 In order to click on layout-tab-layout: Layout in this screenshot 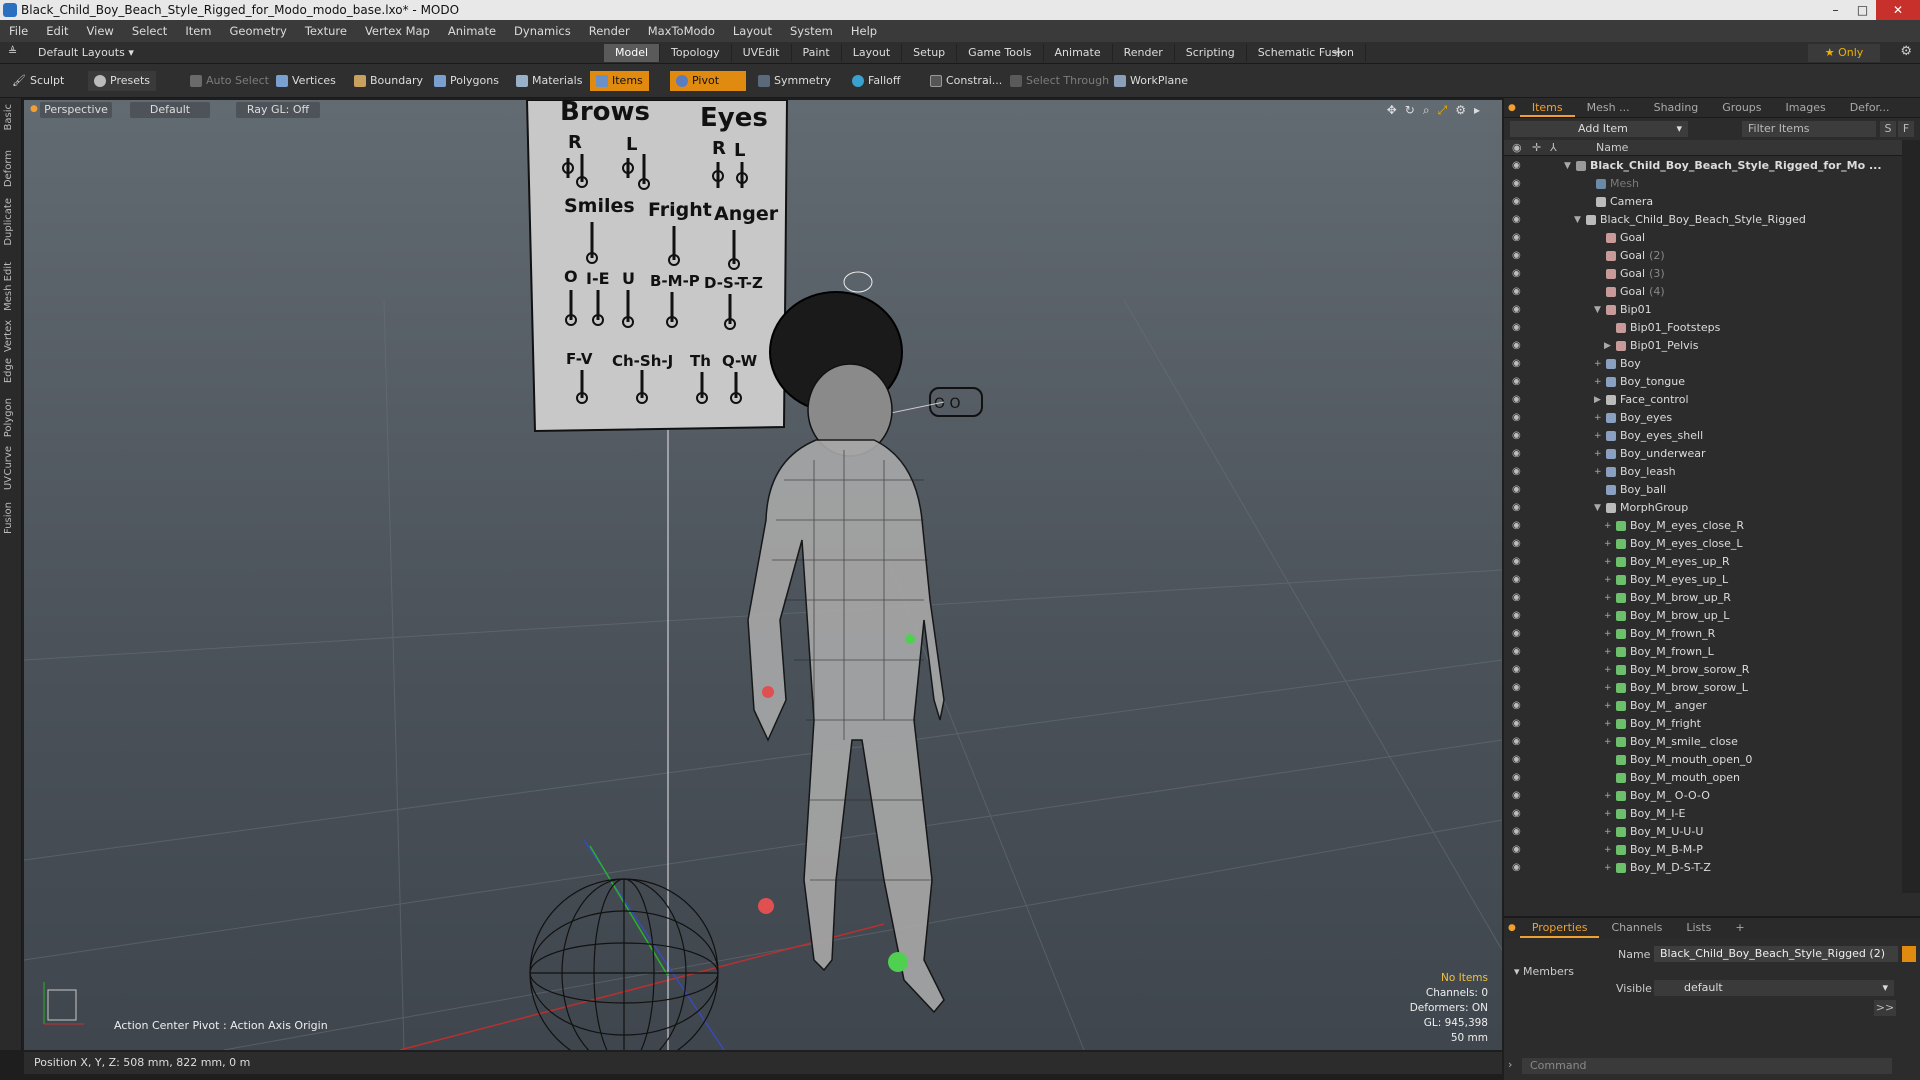, I will do `click(872, 53)`.